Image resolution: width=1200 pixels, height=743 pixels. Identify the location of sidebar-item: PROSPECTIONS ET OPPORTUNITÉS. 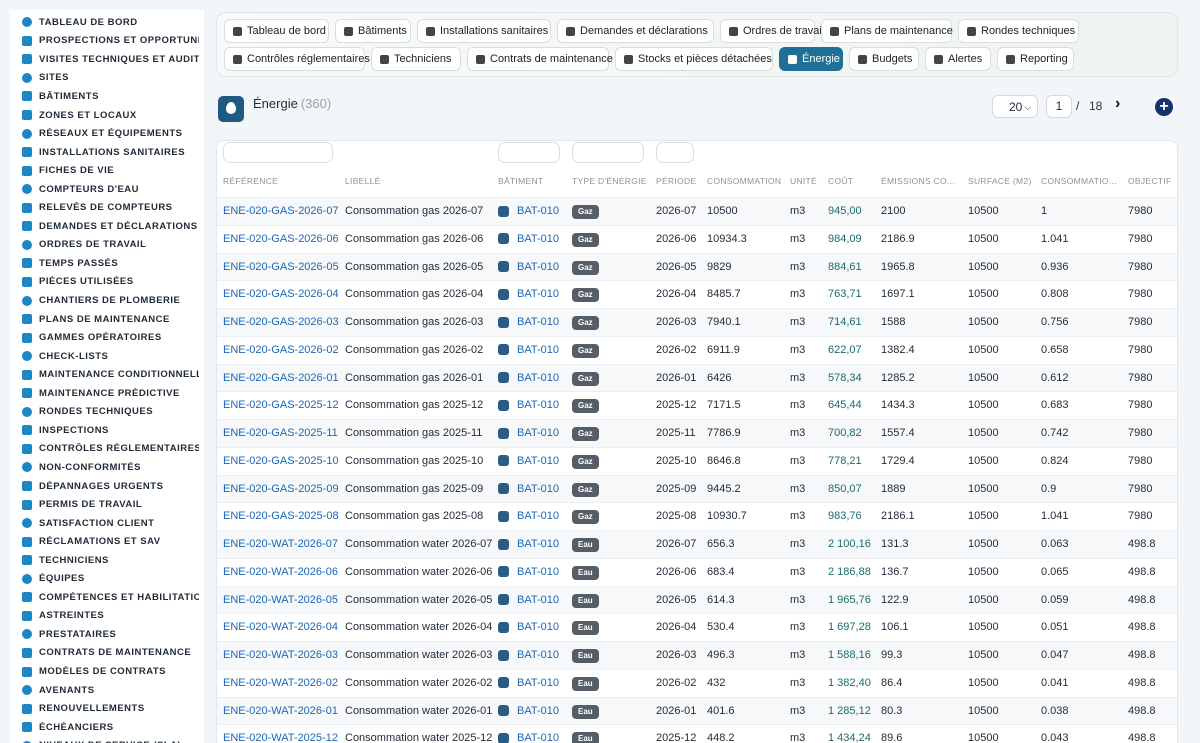
(104, 41).